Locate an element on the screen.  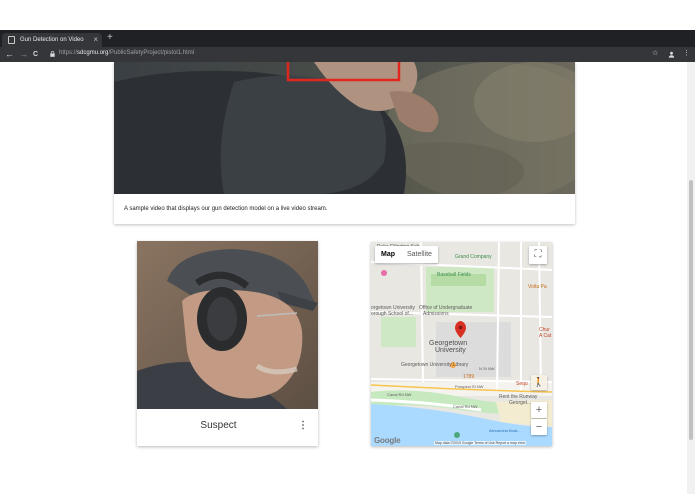
fullscreen-icon: ⛶ is located at coordinates (538, 255).